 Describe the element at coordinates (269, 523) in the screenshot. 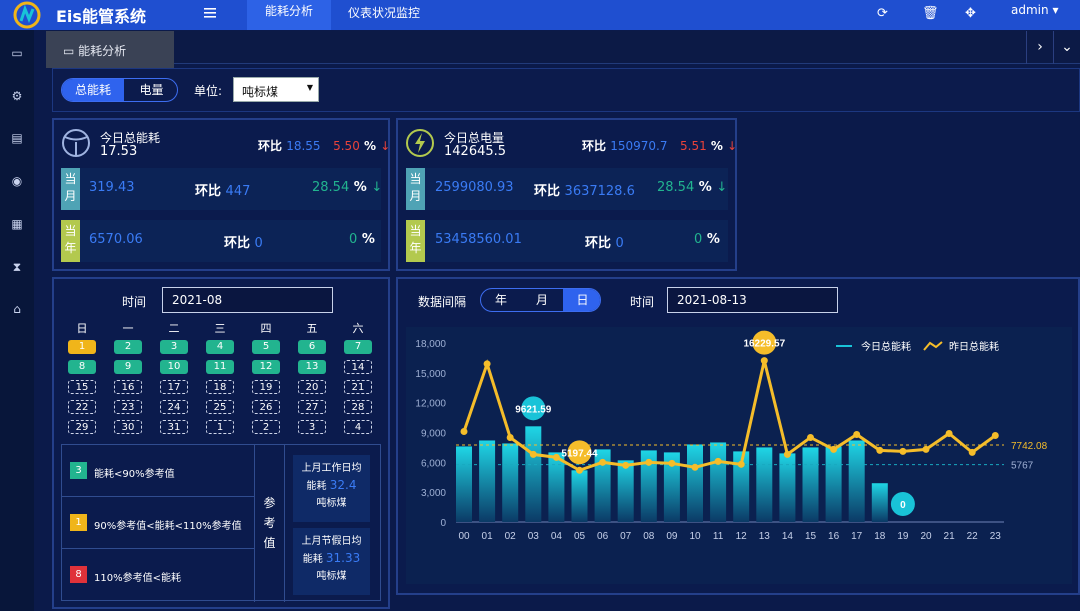

I see `reference-label-text: 参考值` at that location.